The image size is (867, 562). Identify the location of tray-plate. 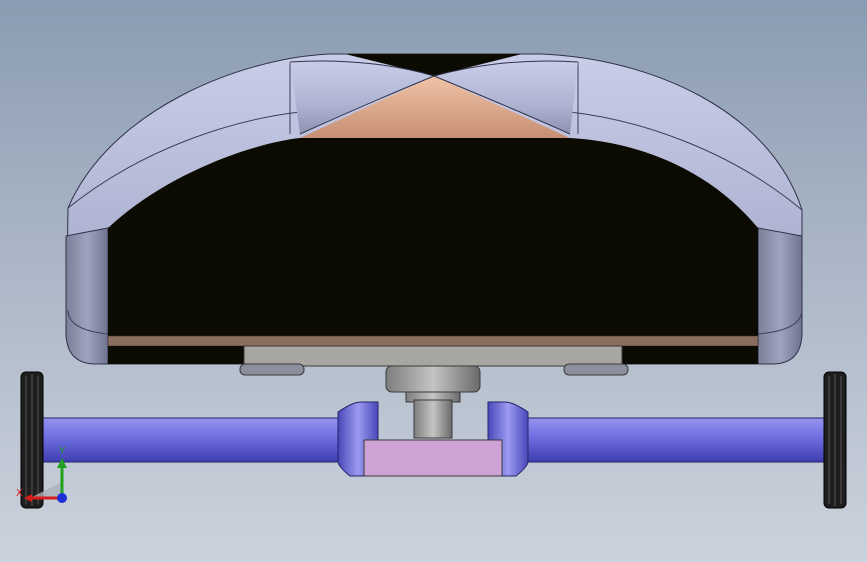
(433, 356).